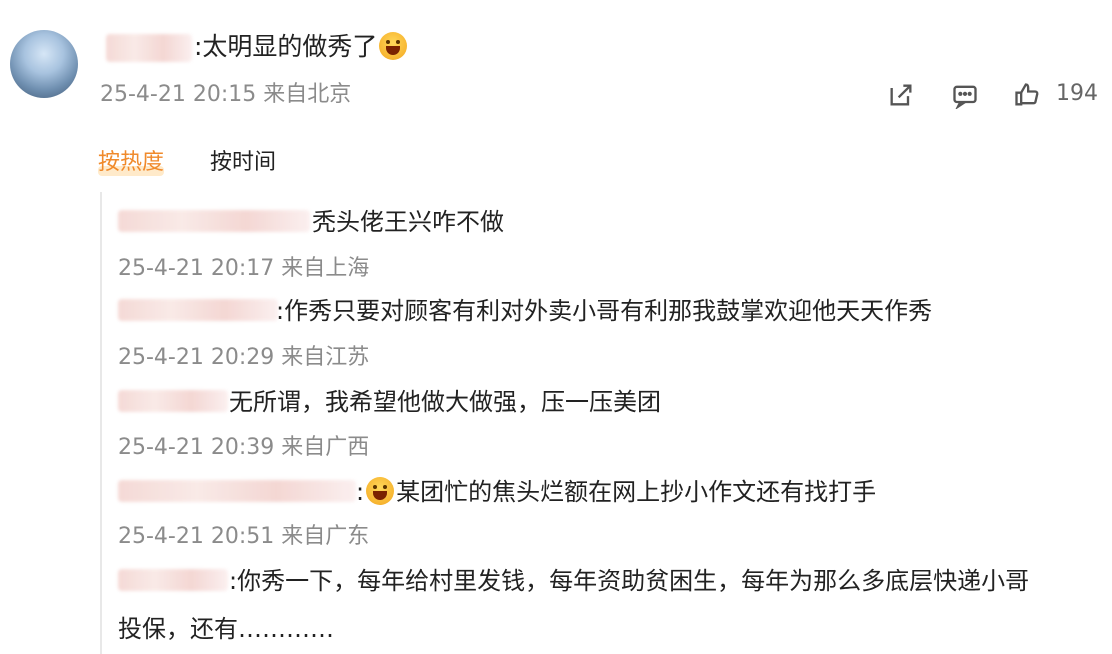  Describe the element at coordinates (616, 491) in the screenshot. I see `reply-text: : 某团忙的焦头烂额在网上抄小作文还有找打手` at that location.